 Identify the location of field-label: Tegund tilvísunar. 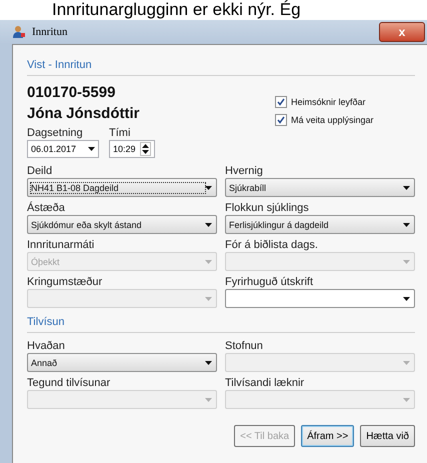
(69, 383).